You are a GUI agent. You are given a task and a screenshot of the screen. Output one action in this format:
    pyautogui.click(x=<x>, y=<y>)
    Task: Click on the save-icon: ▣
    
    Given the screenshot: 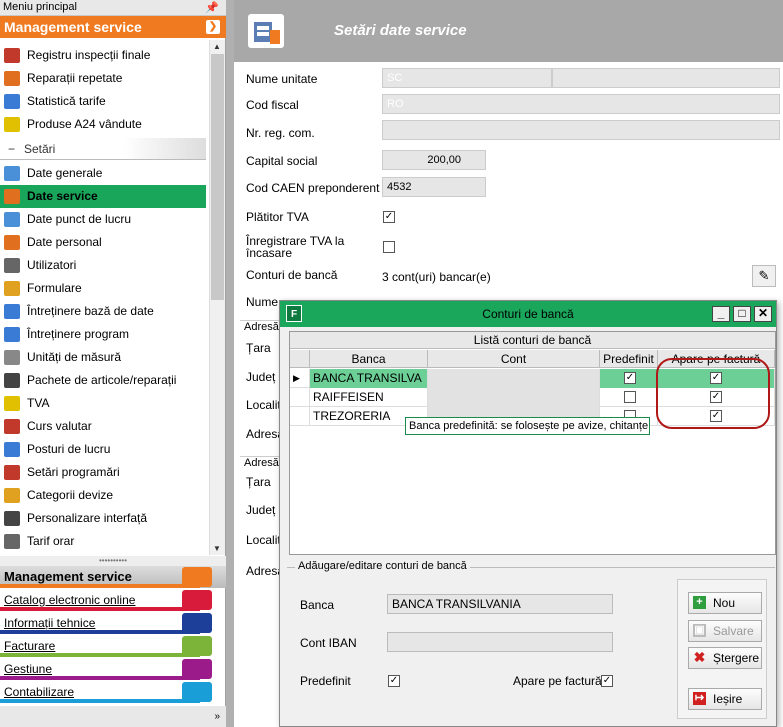 What is the action you would take?
    pyautogui.click(x=699, y=630)
    